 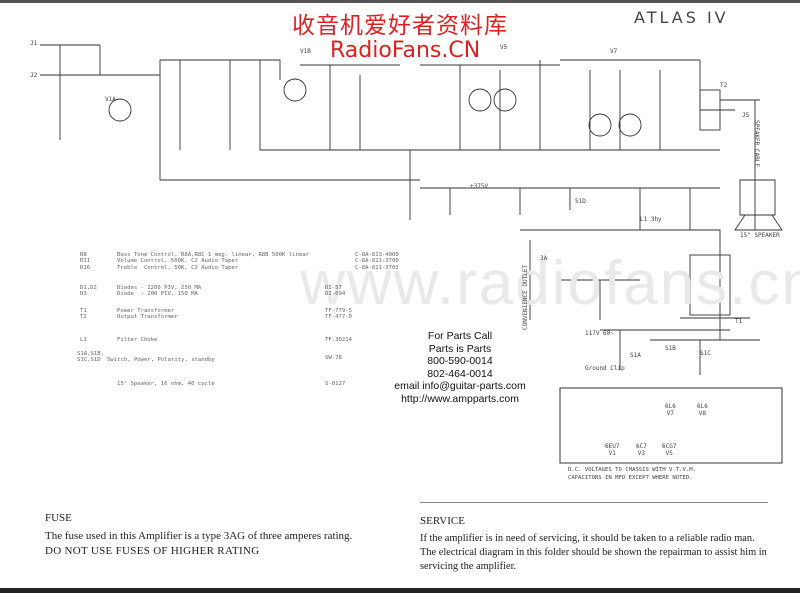 I want to click on parts-number: TF-779-5 TF-477-0, so click(x=338, y=314).